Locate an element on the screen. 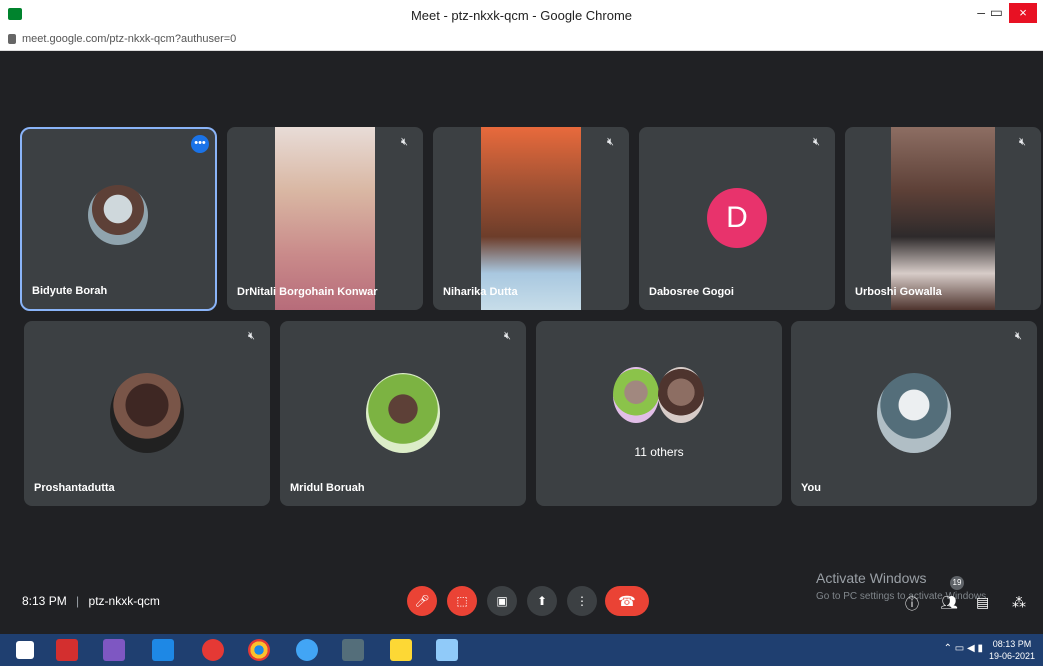 The image size is (1043, 666). participant-name: Proshantadutta is located at coordinates (74, 488).